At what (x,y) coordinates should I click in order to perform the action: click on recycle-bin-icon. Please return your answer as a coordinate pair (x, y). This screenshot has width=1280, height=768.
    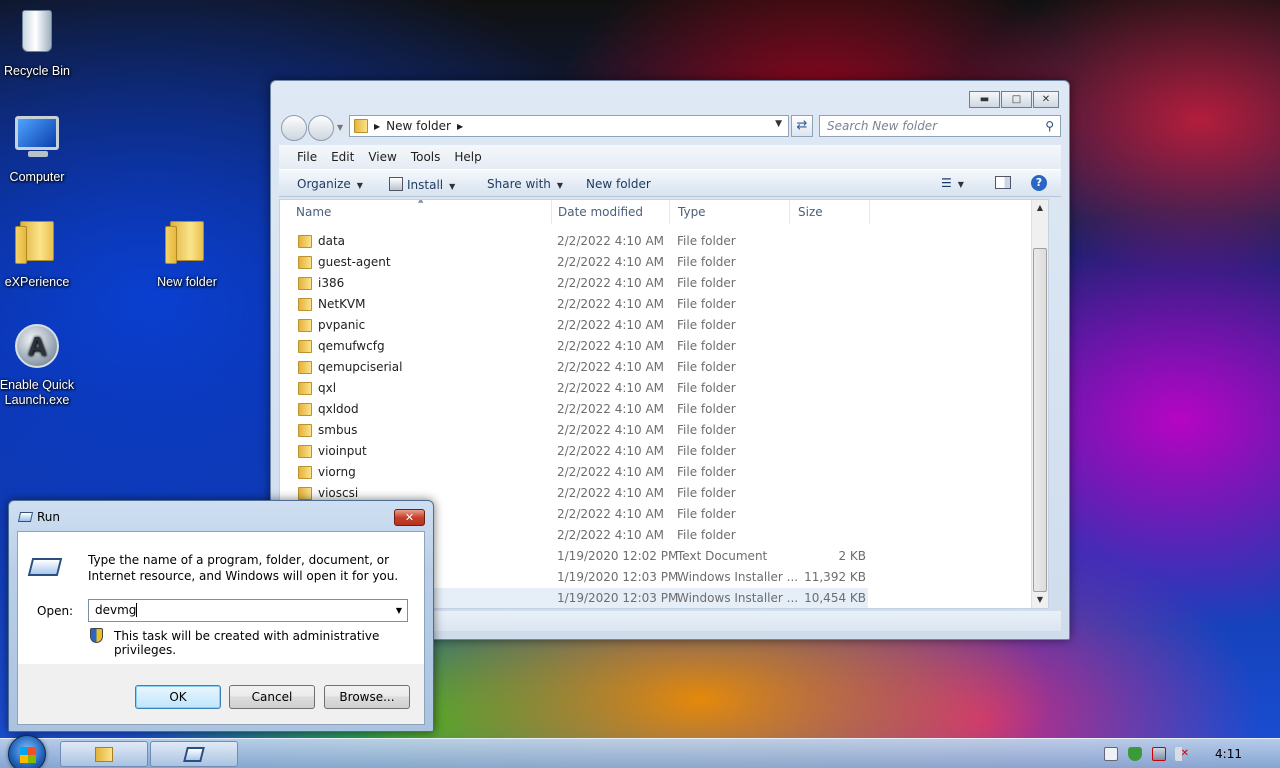
    Looking at the image, I should click on (37, 34).